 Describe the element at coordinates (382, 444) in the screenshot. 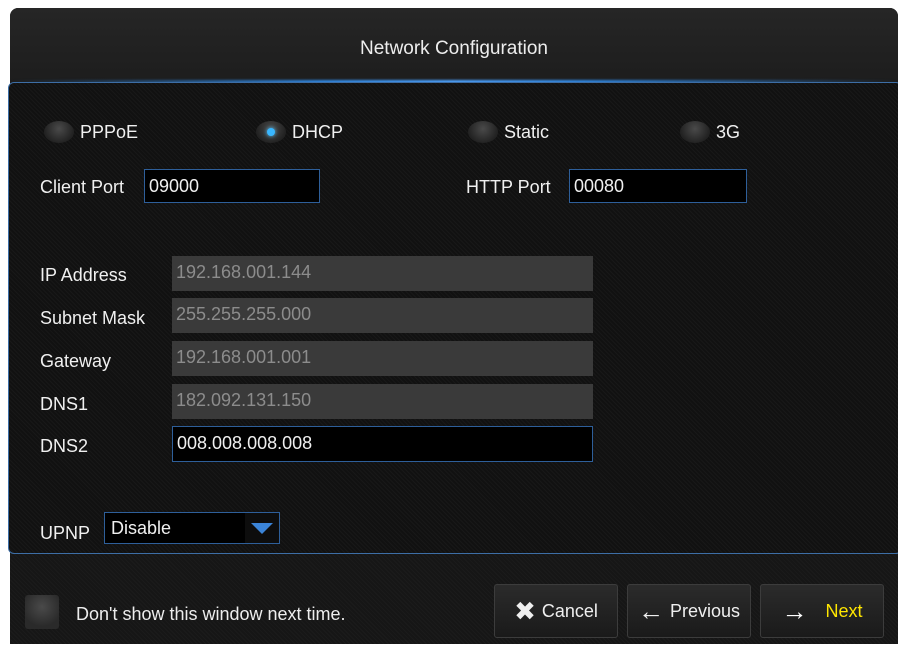

I see `dns2-input: 008.008.008.008` at that location.